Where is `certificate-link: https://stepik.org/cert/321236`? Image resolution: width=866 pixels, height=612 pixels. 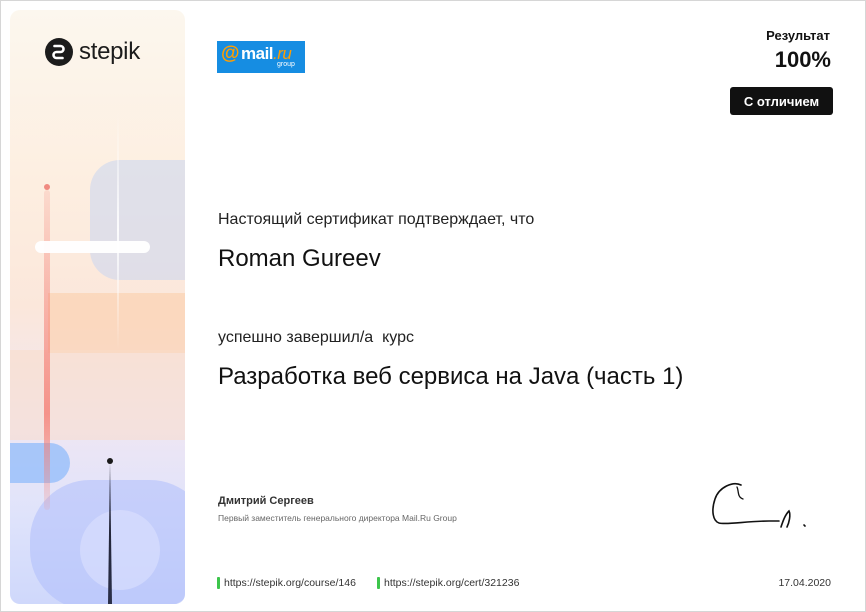 certificate-link: https://stepik.org/cert/321236 is located at coordinates (448, 583).